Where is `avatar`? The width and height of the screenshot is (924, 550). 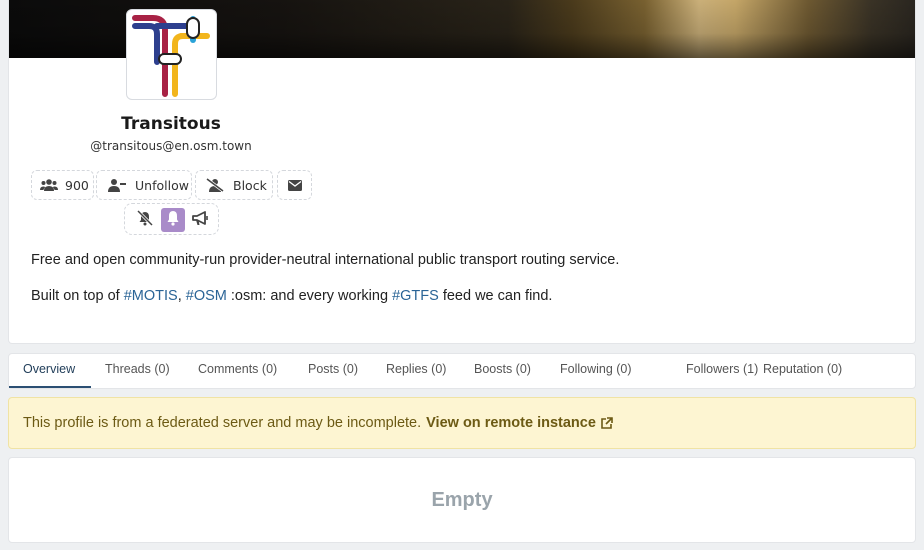 avatar is located at coordinates (171, 54).